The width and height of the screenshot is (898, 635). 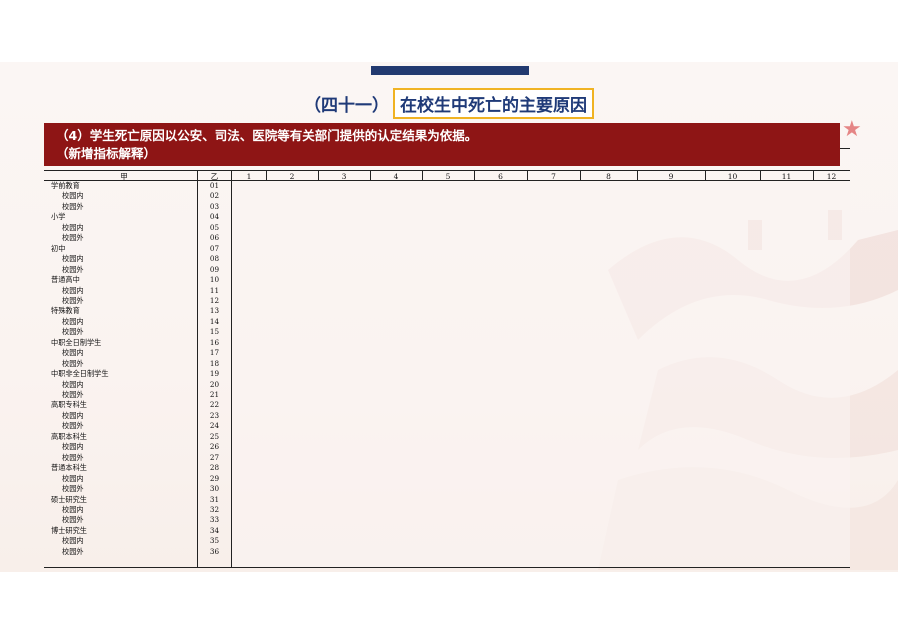 What do you see at coordinates (141, 291) in the screenshot?
I see `table-row: 校园内 11` at bounding box center [141, 291].